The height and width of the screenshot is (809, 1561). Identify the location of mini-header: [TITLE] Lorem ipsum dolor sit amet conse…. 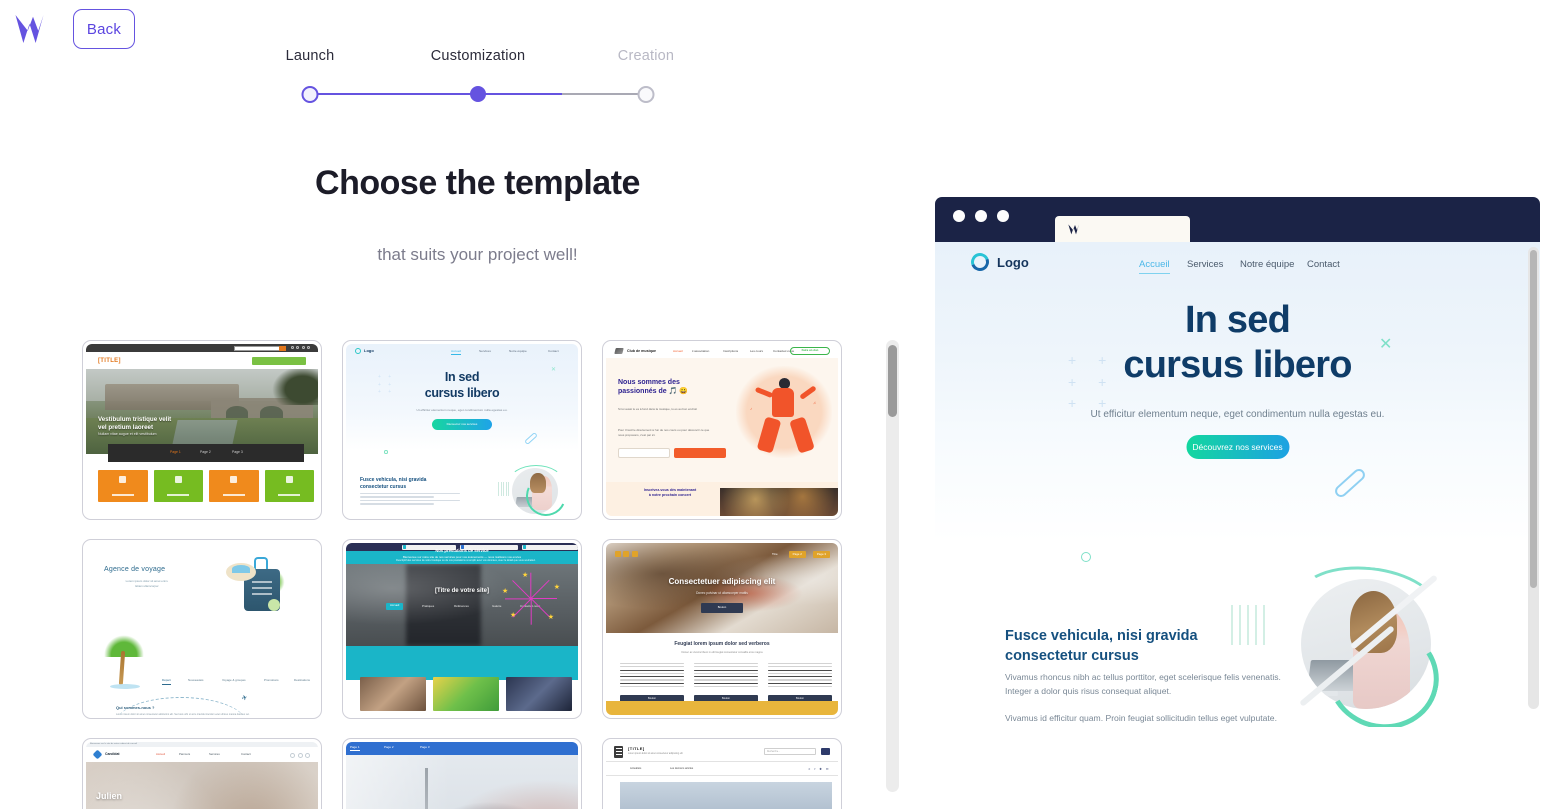
(722, 752).